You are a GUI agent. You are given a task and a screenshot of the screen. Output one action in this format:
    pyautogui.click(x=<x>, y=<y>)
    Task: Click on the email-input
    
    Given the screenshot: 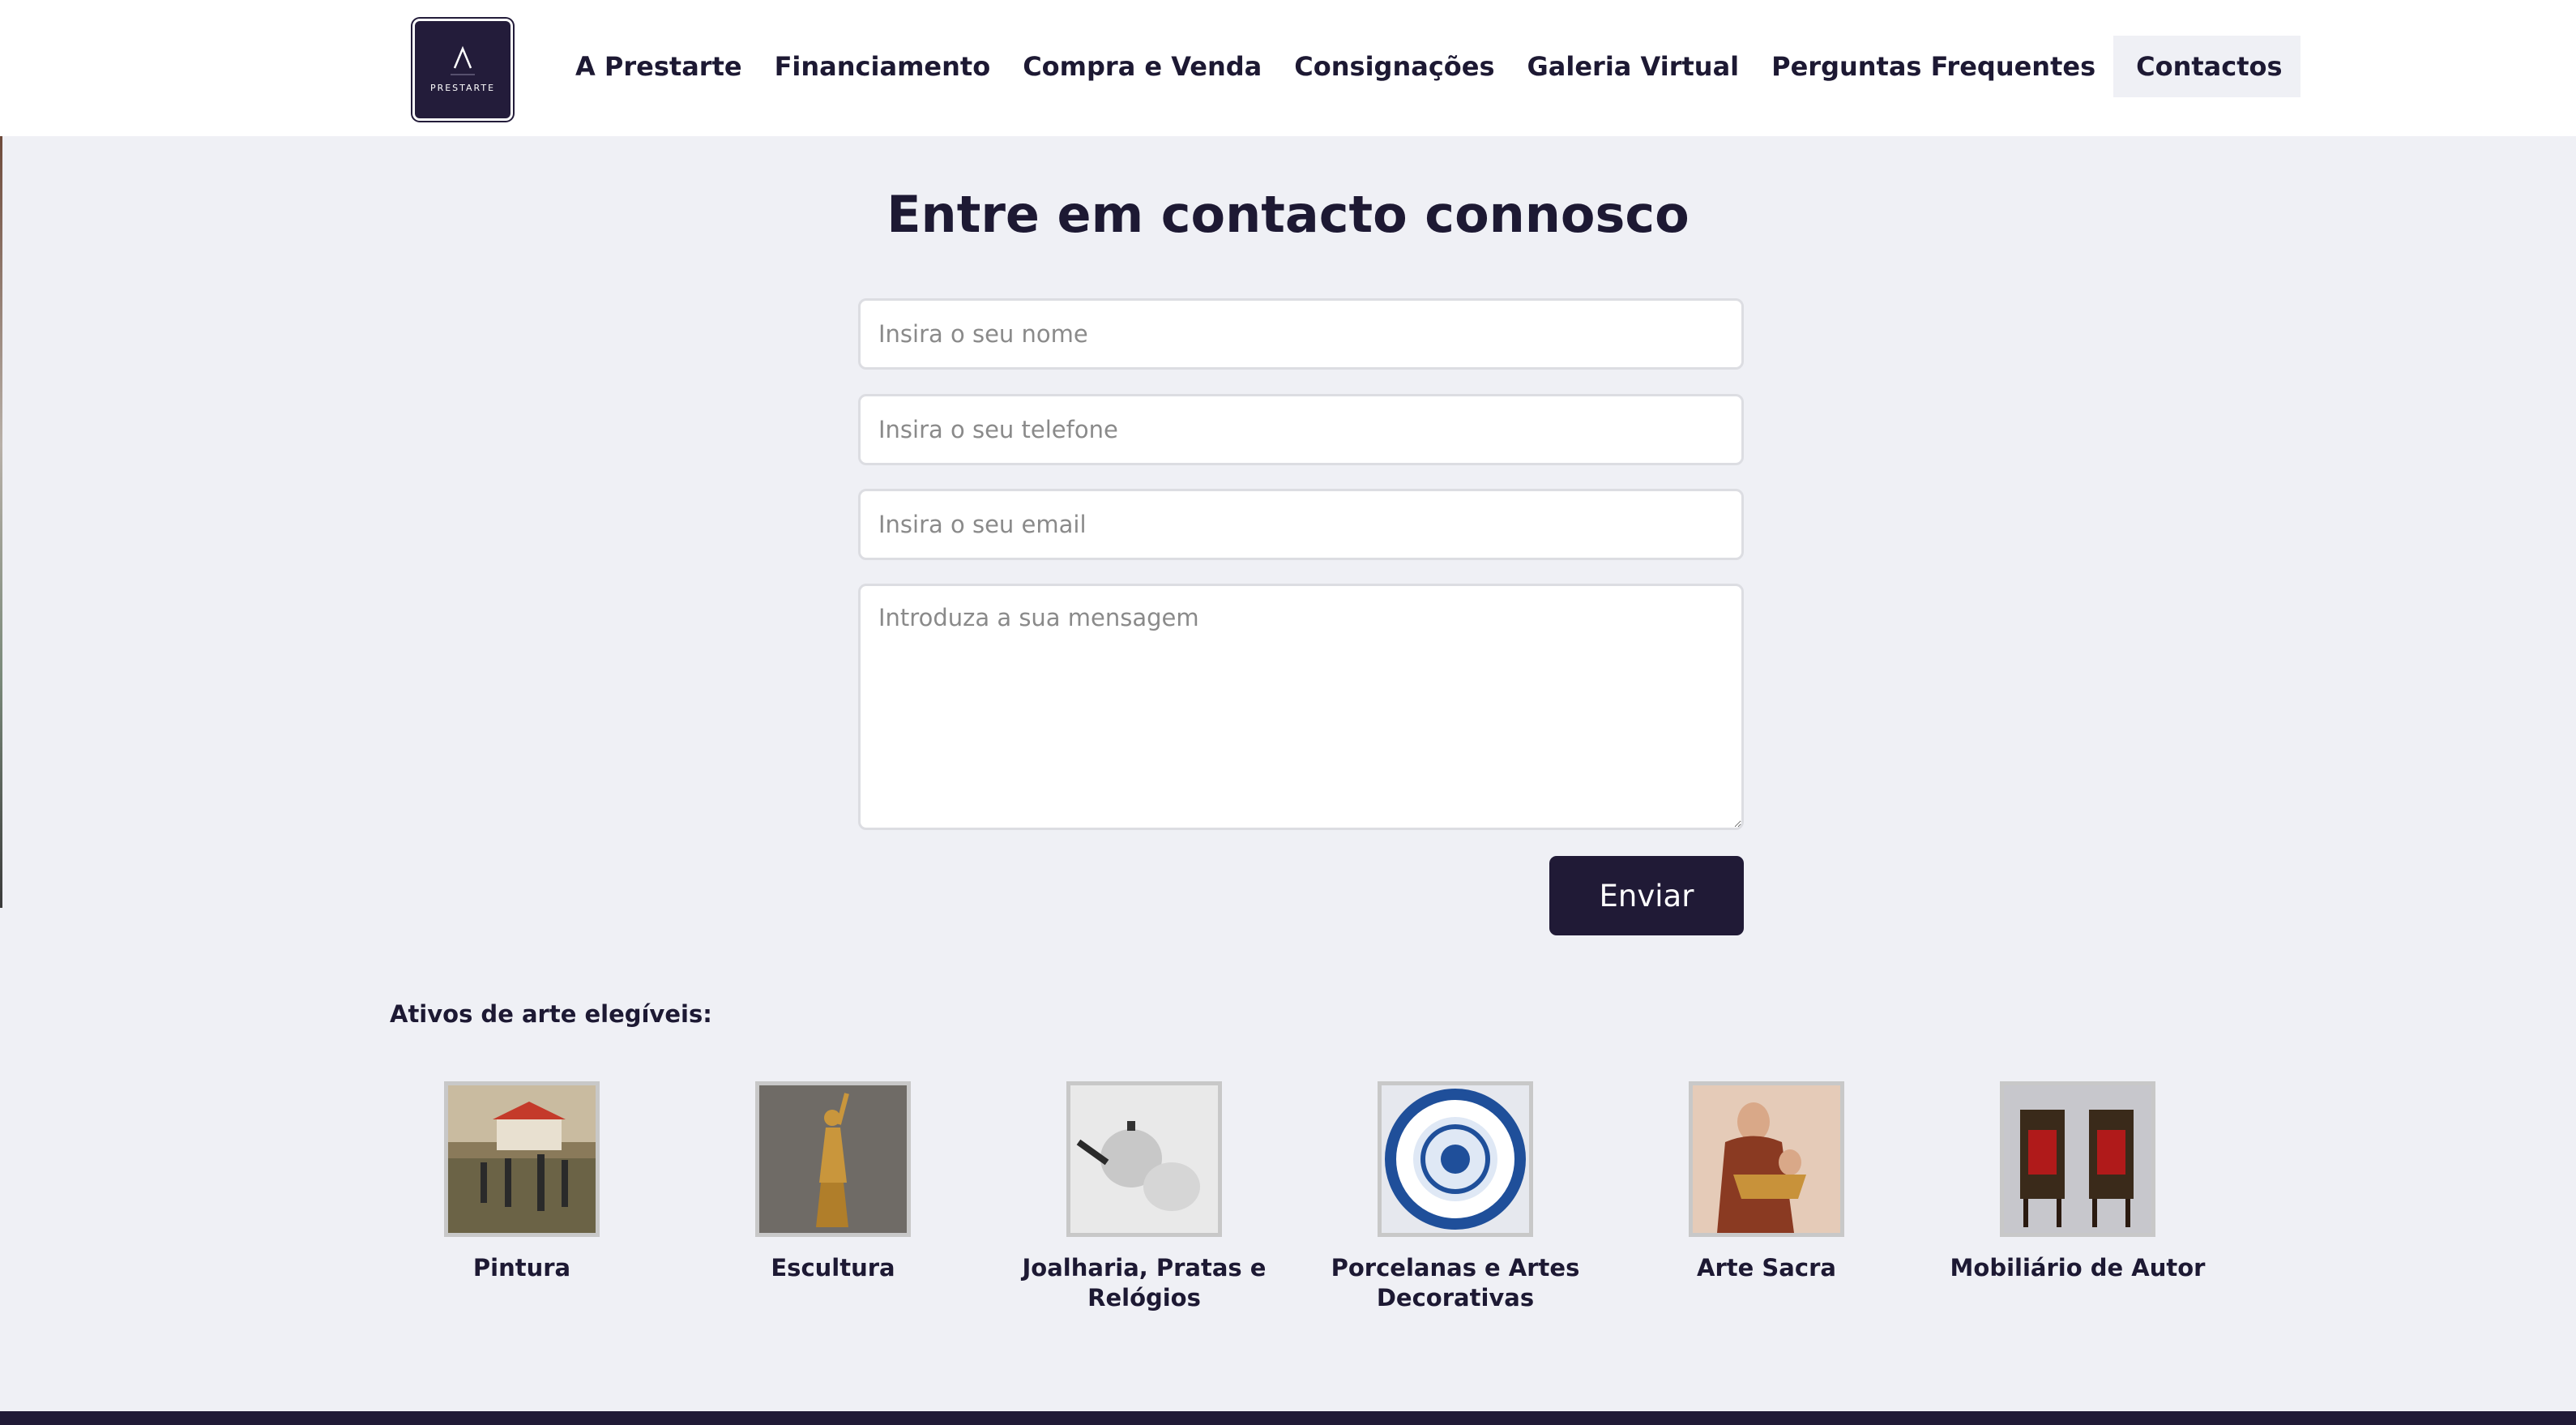 What is the action you would take?
    pyautogui.click(x=1301, y=524)
    